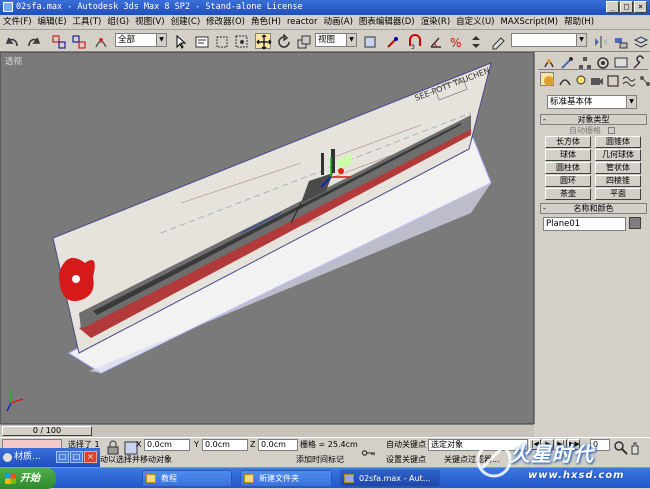 The width and height of the screenshot is (650, 489). Describe the element at coordinates (17, 22) in the screenshot. I see `menu-item: 文件(F)` at that location.